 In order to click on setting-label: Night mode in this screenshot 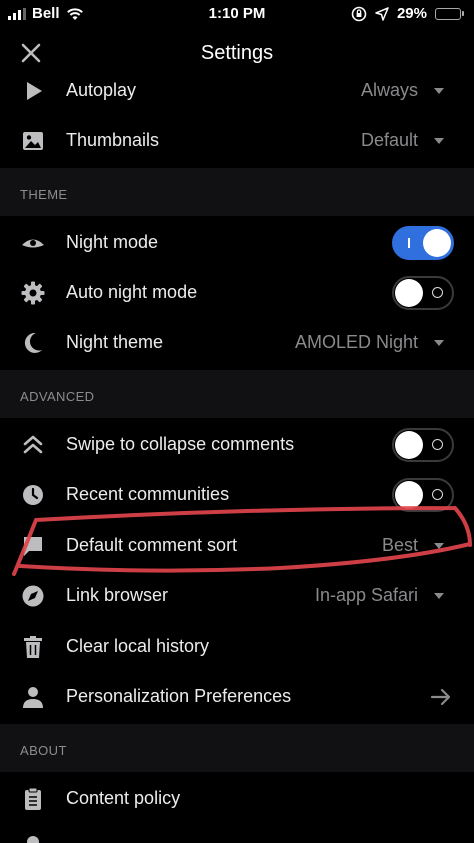, I will do `click(112, 242)`.